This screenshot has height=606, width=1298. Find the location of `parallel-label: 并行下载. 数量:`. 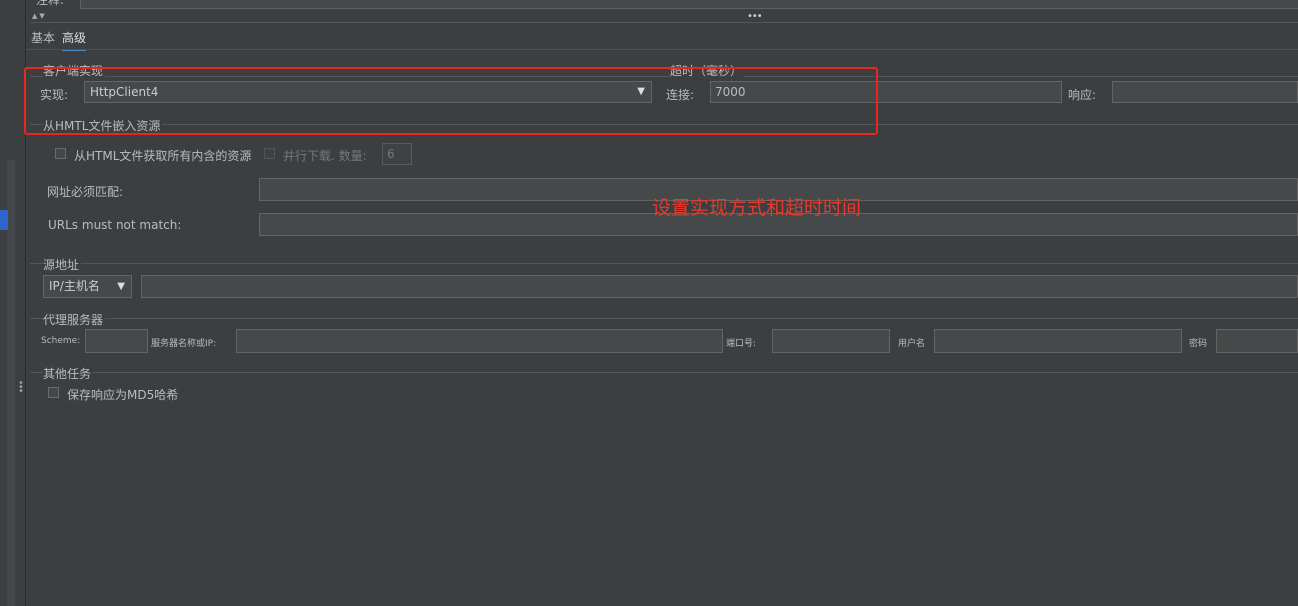

parallel-label: 并行下载. 数量: is located at coordinates (325, 156).